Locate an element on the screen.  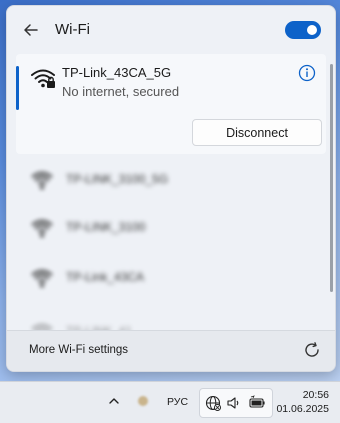
flyout-header: Wi-Fi is located at coordinates (171, 30).